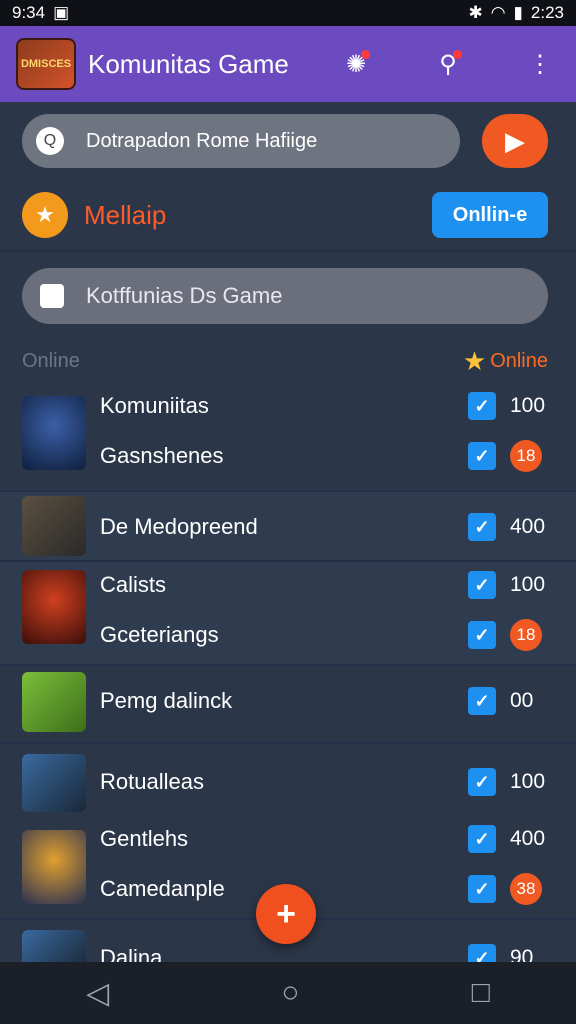 The width and height of the screenshot is (576, 1024). I want to click on online-button: Onllin-e, so click(490, 215).